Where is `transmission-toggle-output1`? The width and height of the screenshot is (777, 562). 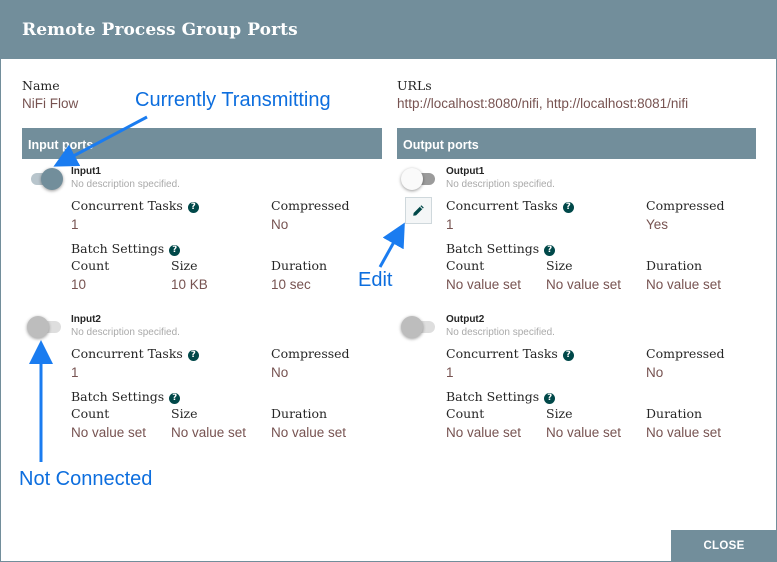
transmission-toggle-output1 is located at coordinates (419, 179).